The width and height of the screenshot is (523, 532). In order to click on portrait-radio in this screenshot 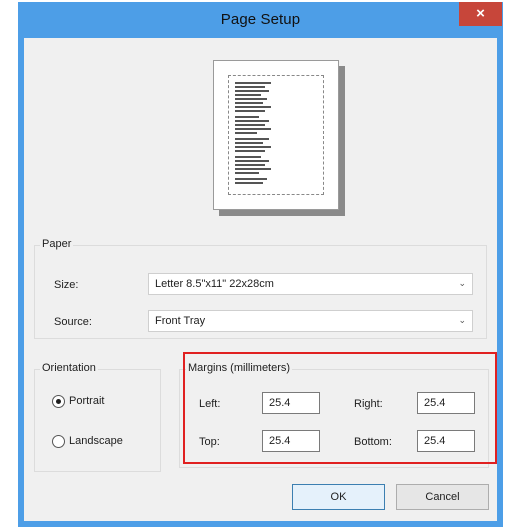, I will do `click(58, 401)`.